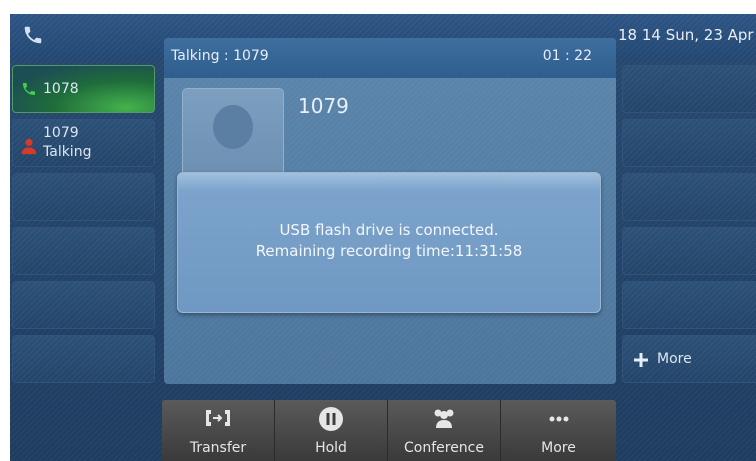 This screenshot has width=756, height=461. I want to click on softkey-bar: Transfer Hold Conference More, so click(389, 430).